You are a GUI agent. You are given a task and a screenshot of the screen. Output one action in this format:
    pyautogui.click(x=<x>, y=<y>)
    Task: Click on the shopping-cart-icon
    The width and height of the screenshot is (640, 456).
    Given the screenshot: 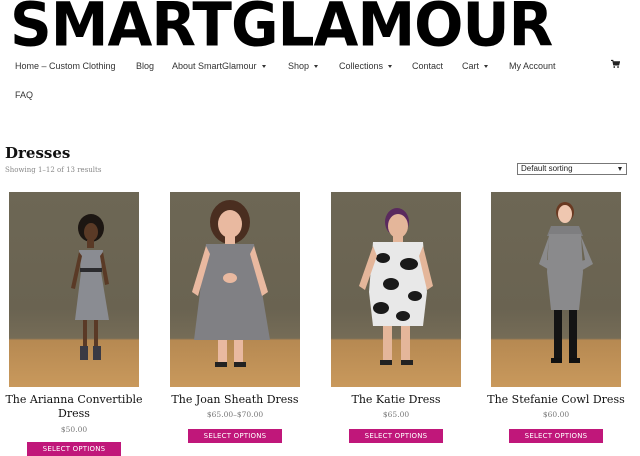 What is the action you would take?
    pyautogui.click(x=615, y=64)
    